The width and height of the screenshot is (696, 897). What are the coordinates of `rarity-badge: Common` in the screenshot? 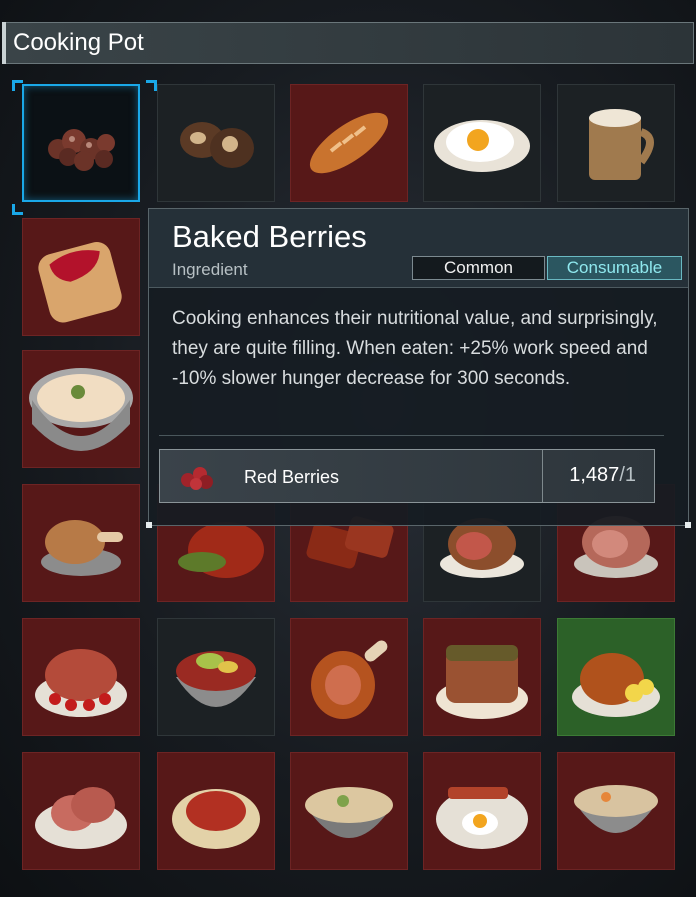 It's located at (478, 268).